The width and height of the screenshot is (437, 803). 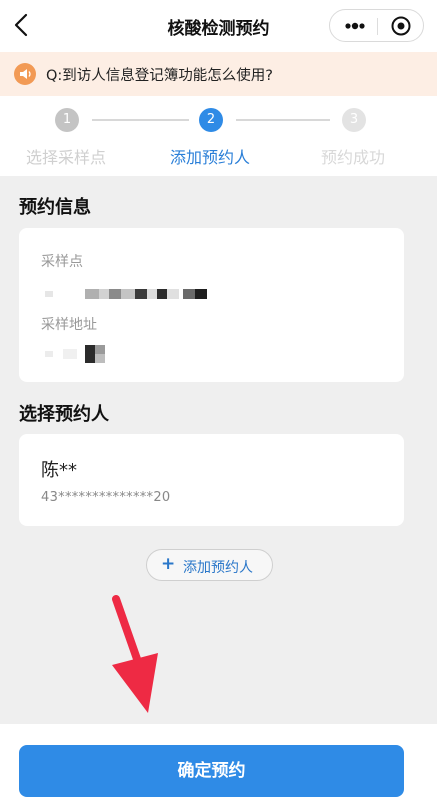 What do you see at coordinates (69, 325) in the screenshot?
I see `address-label: 采样地址` at bounding box center [69, 325].